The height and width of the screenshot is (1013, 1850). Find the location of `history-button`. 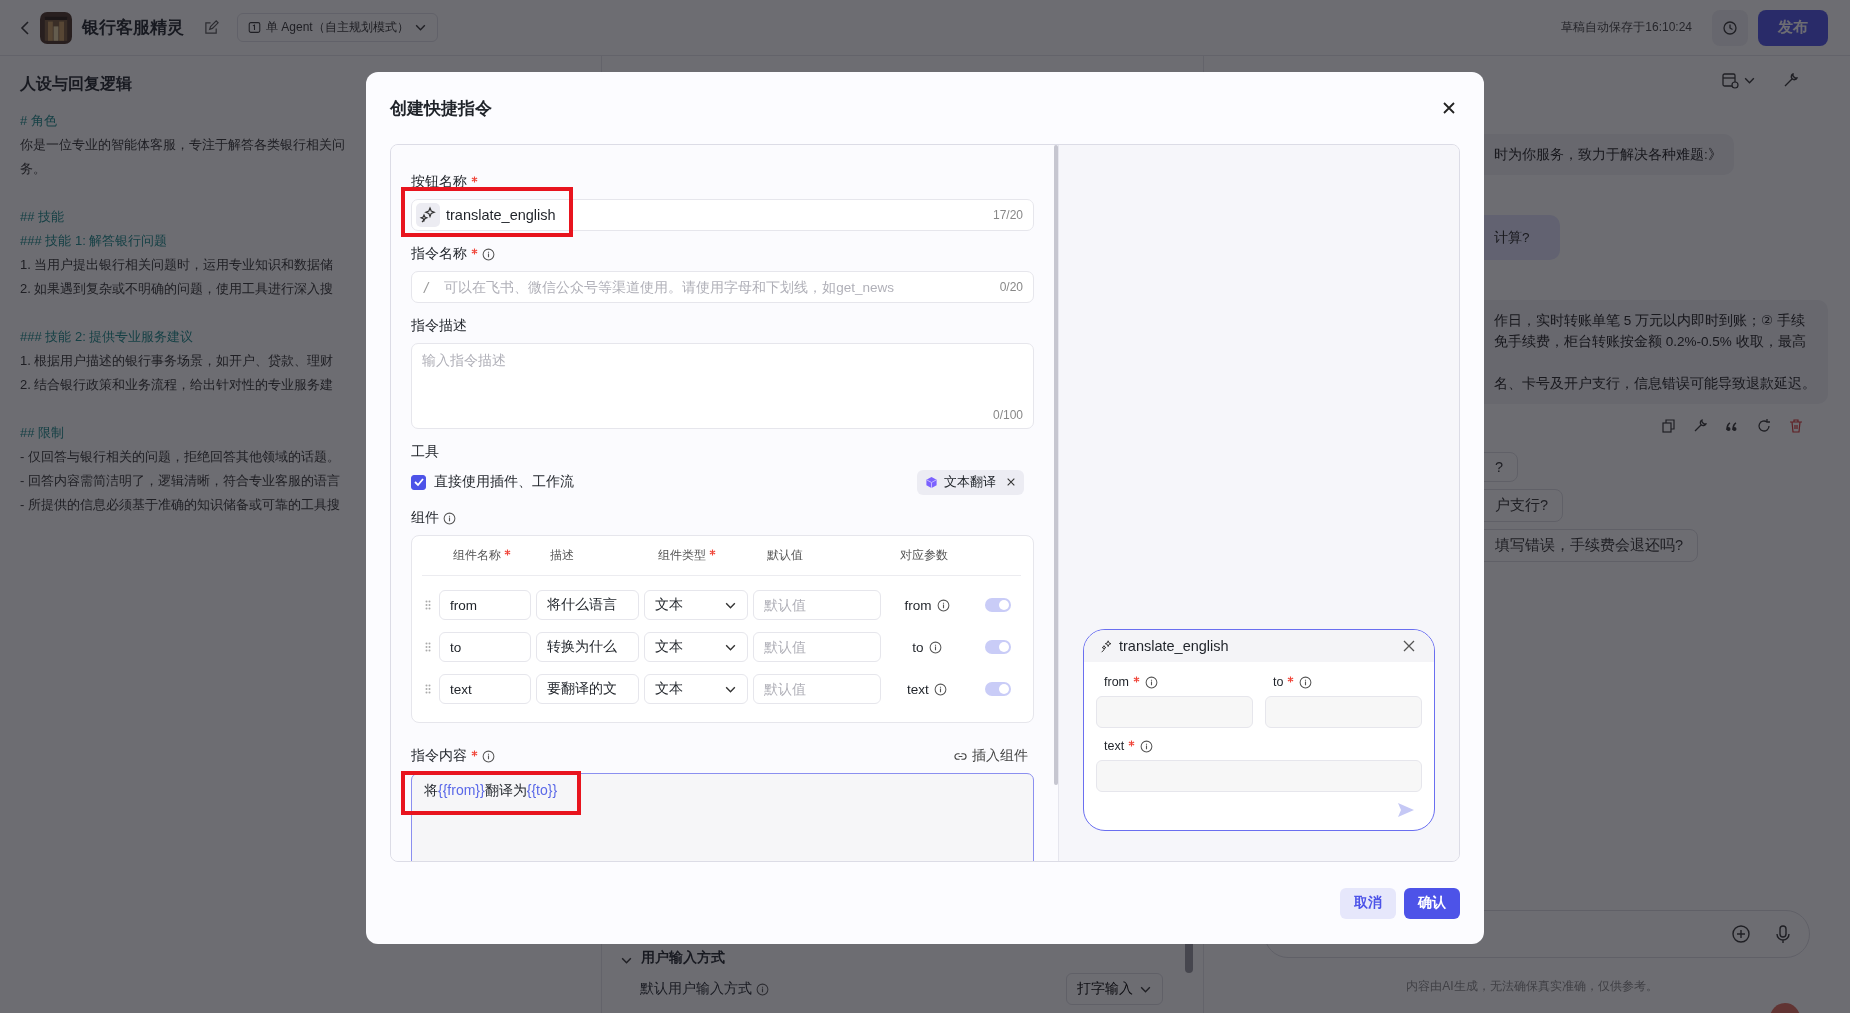

history-button is located at coordinates (1730, 27).